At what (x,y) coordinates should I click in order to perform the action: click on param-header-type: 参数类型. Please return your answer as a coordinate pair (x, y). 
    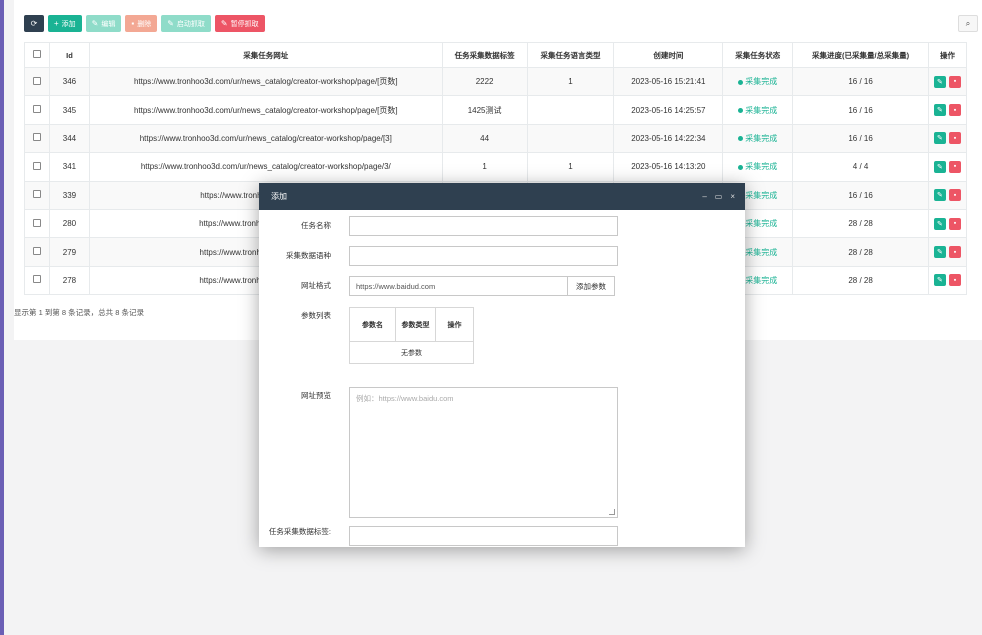
    Looking at the image, I should click on (415, 324).